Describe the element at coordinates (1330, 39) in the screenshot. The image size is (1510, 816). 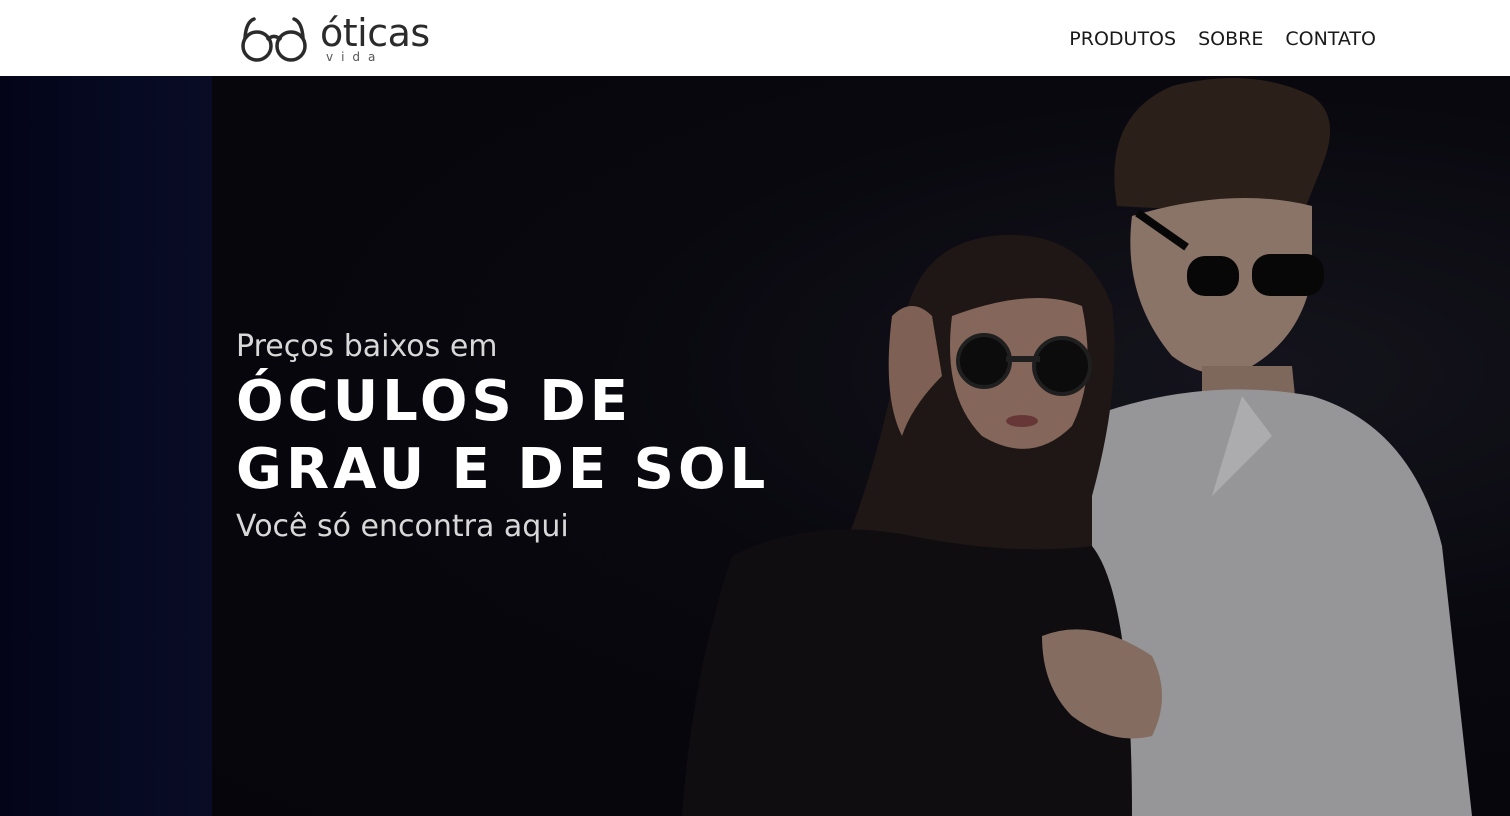
I see `nav-contato: CONTATO` at that location.